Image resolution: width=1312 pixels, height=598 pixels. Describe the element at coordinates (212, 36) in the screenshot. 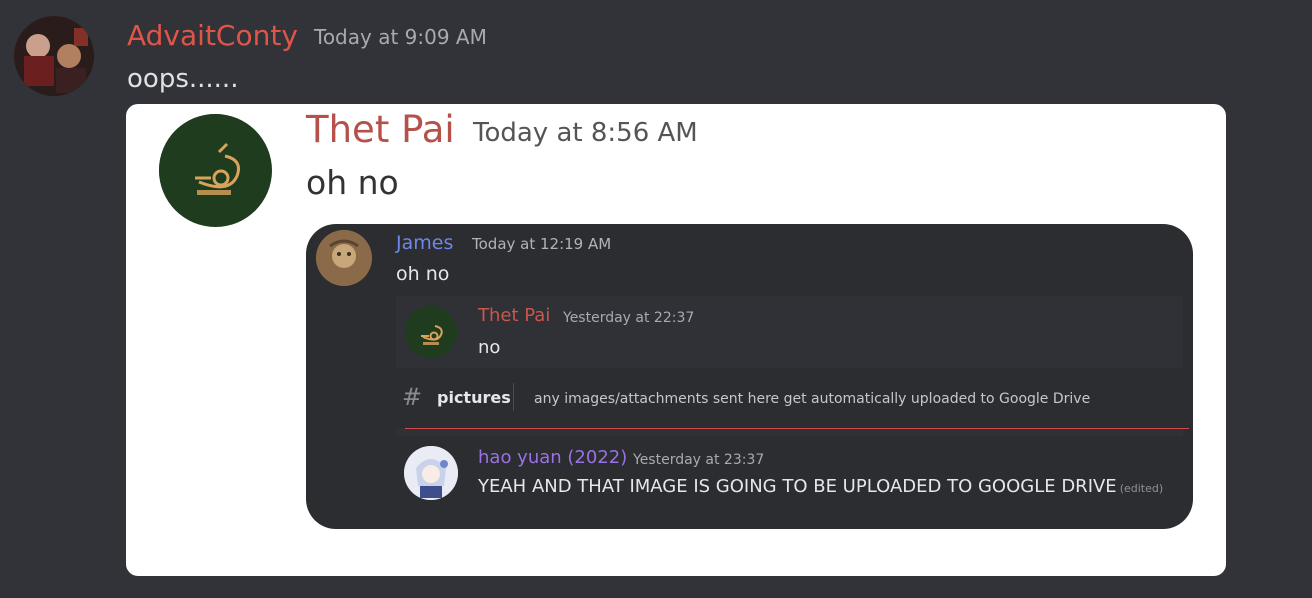

I see `message-author: AdvaitConty` at that location.